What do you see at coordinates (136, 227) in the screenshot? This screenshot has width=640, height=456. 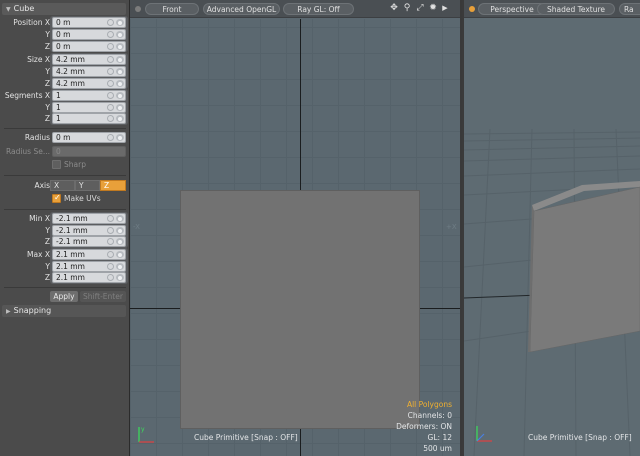 I see `minus-x-marker: -X` at bounding box center [136, 227].